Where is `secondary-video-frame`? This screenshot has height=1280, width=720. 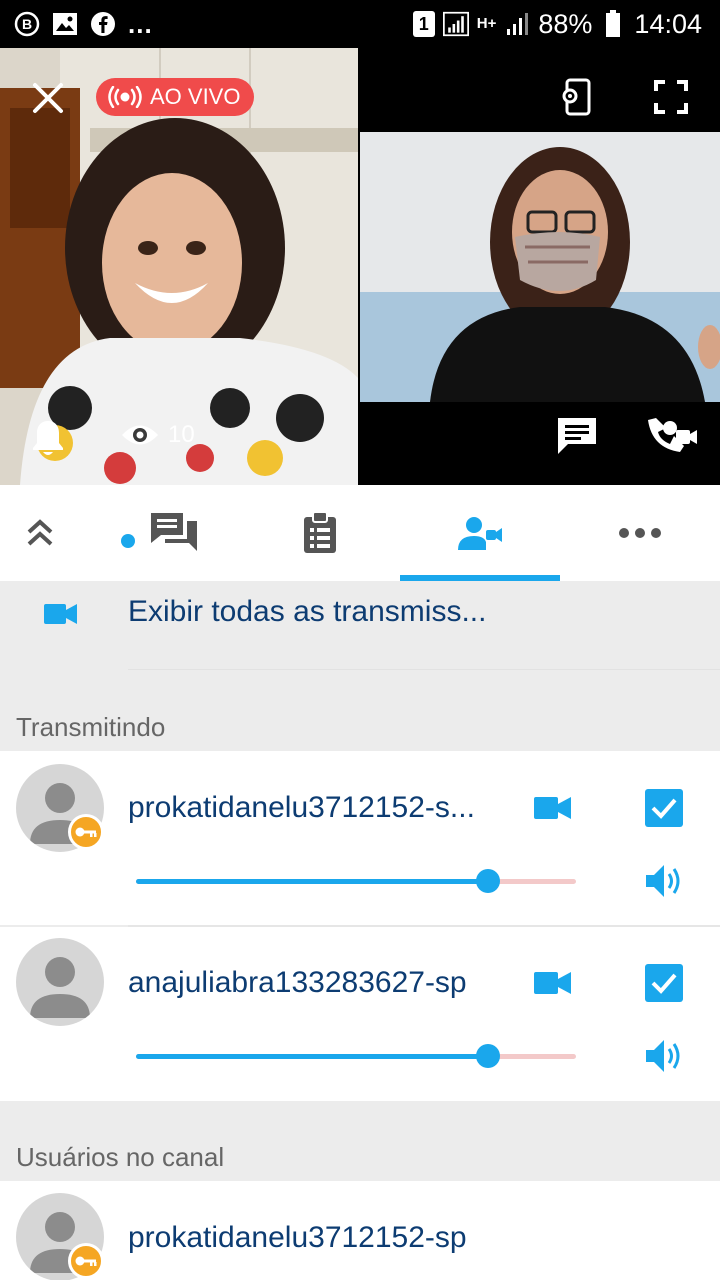
secondary-video-frame is located at coordinates (540, 267).